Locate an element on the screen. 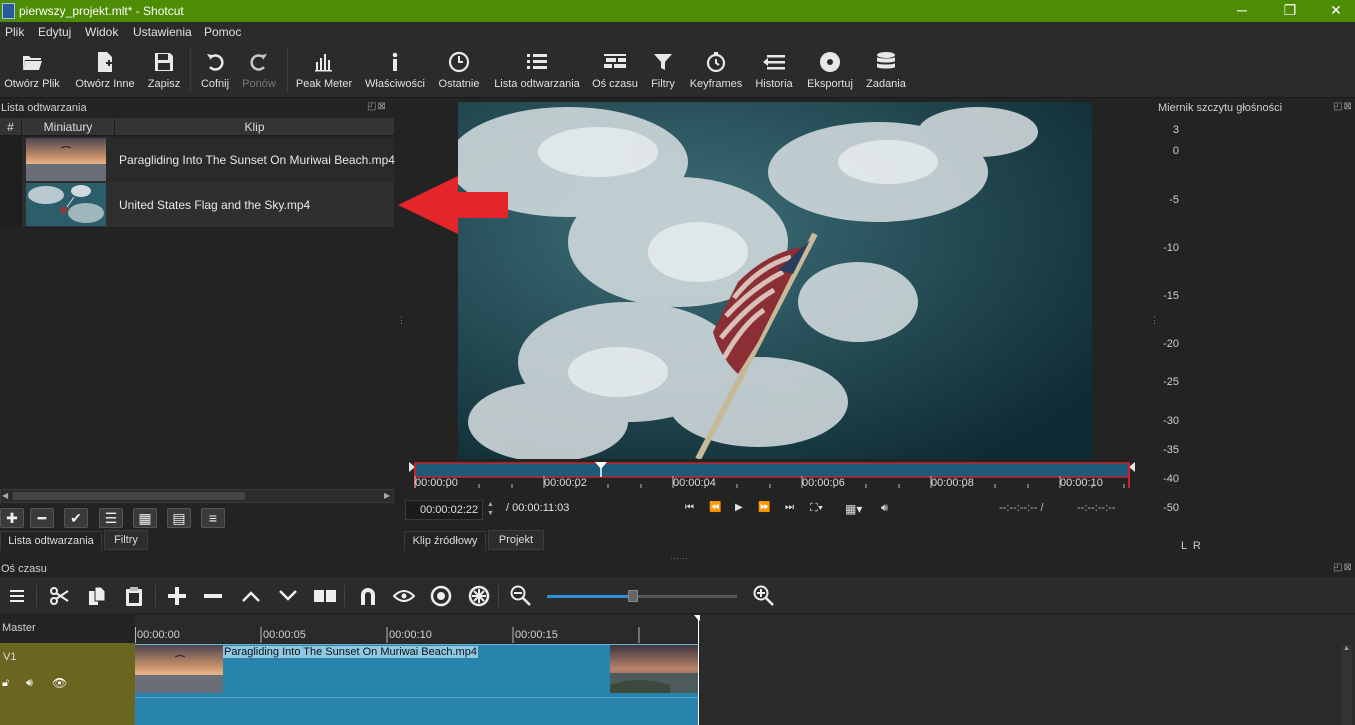 This screenshot has height=725, width=1355. rewind-icon: ⏪ is located at coordinates (715, 507).